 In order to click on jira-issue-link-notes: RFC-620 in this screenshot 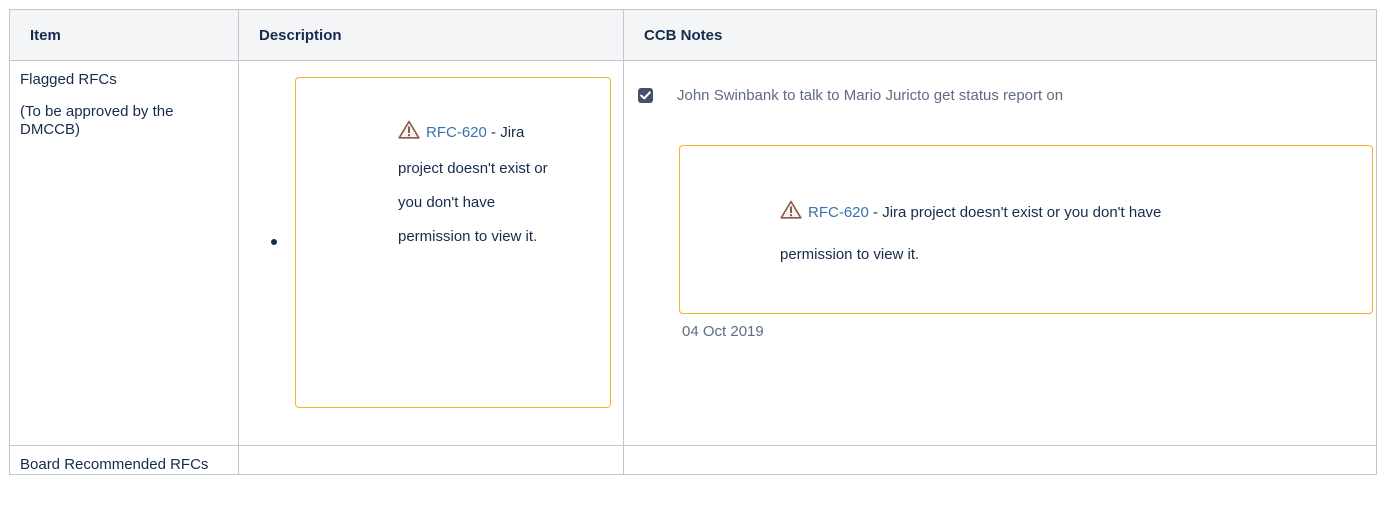, I will do `click(838, 212)`.